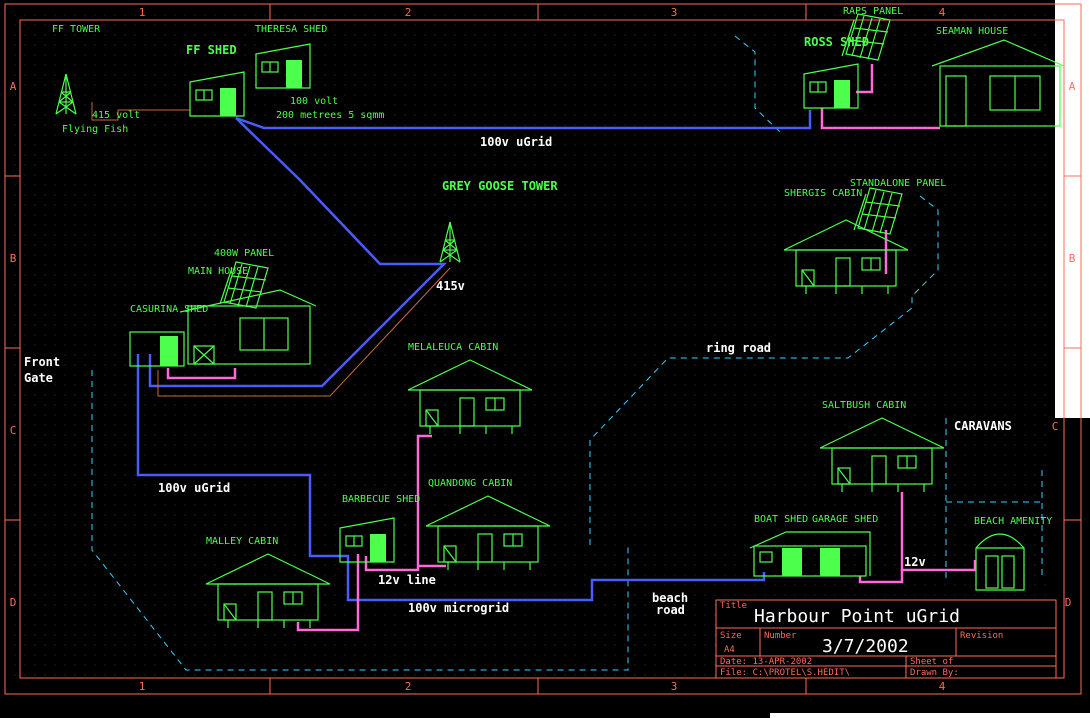 The height and width of the screenshot is (718, 1090). What do you see at coordinates (674, 12) in the screenshot?
I see `col-label-3: 3` at bounding box center [674, 12].